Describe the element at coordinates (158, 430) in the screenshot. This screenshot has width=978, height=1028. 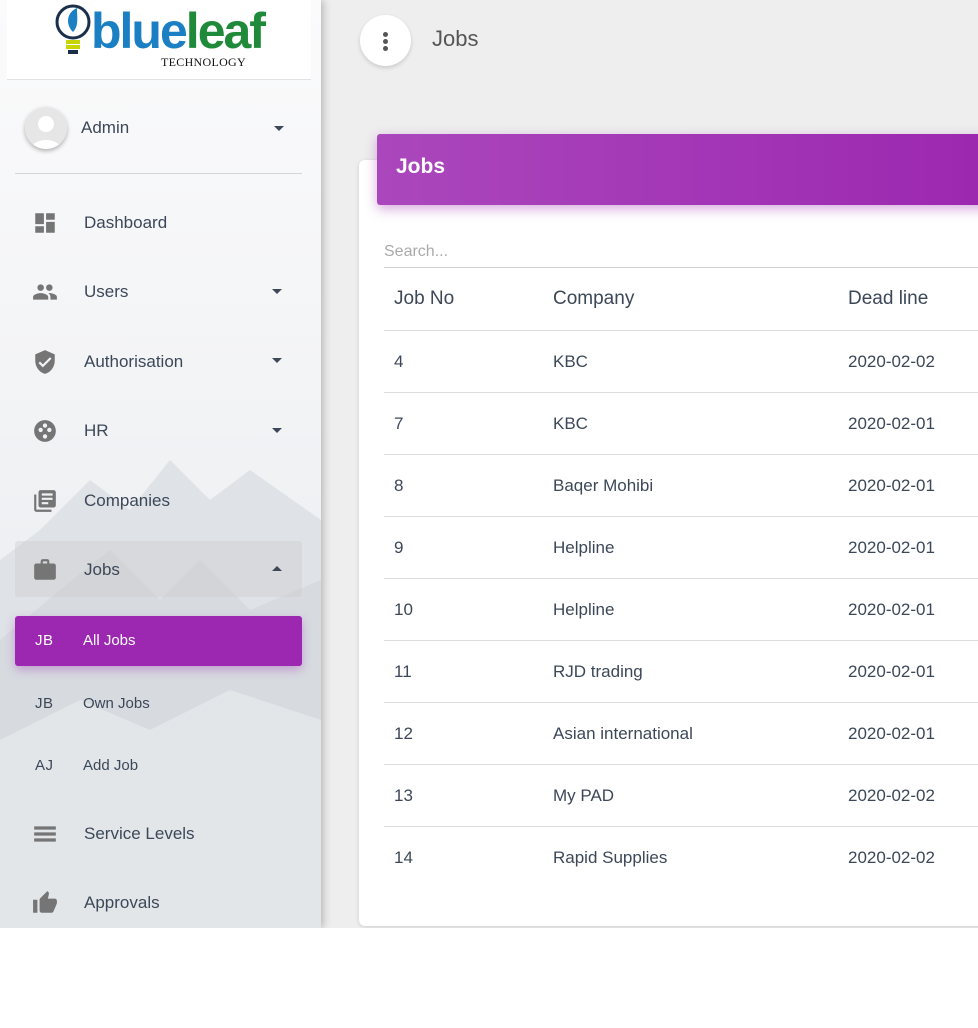
I see `sidebar-item-hr: HR` at that location.